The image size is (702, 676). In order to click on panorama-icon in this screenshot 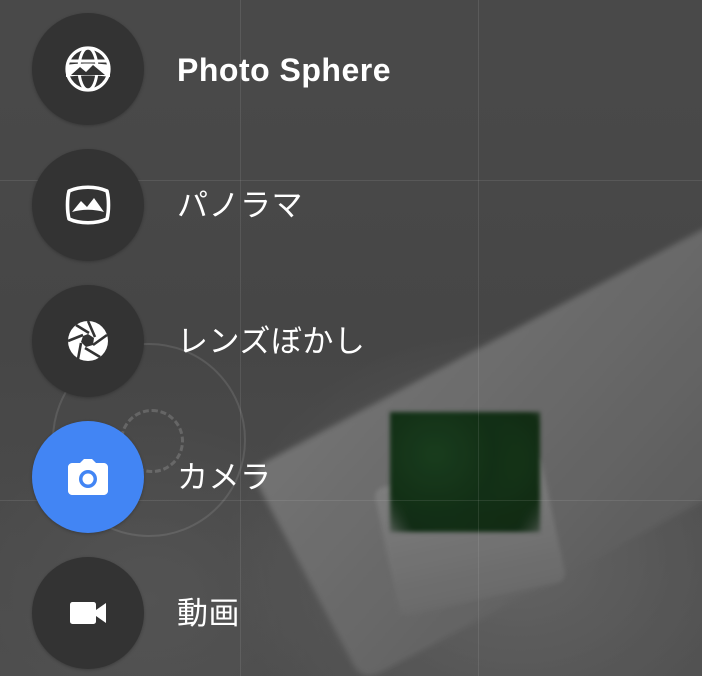, I will do `click(88, 205)`.